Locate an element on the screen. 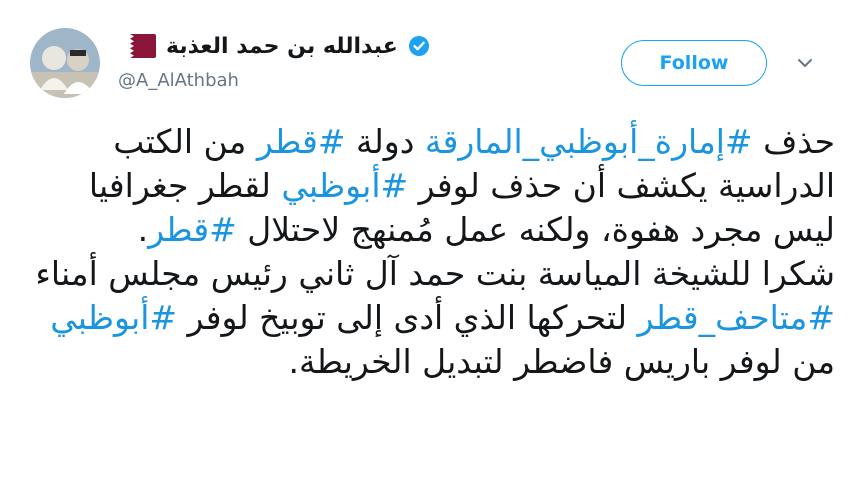 The image size is (855, 495). author-display-name: عبدالله بن حمد العذبة is located at coordinates (282, 46).